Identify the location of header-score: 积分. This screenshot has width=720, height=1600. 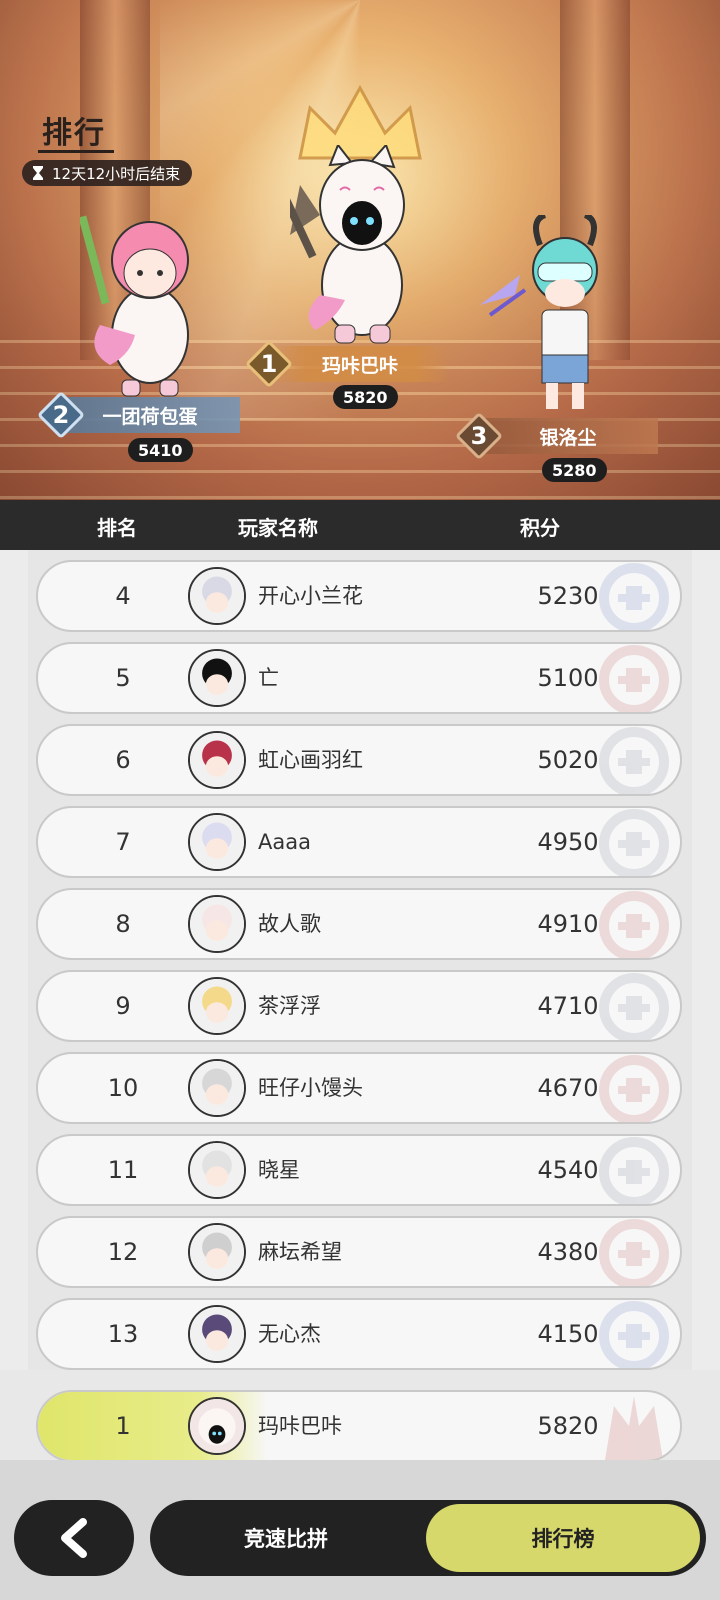
(540, 528).